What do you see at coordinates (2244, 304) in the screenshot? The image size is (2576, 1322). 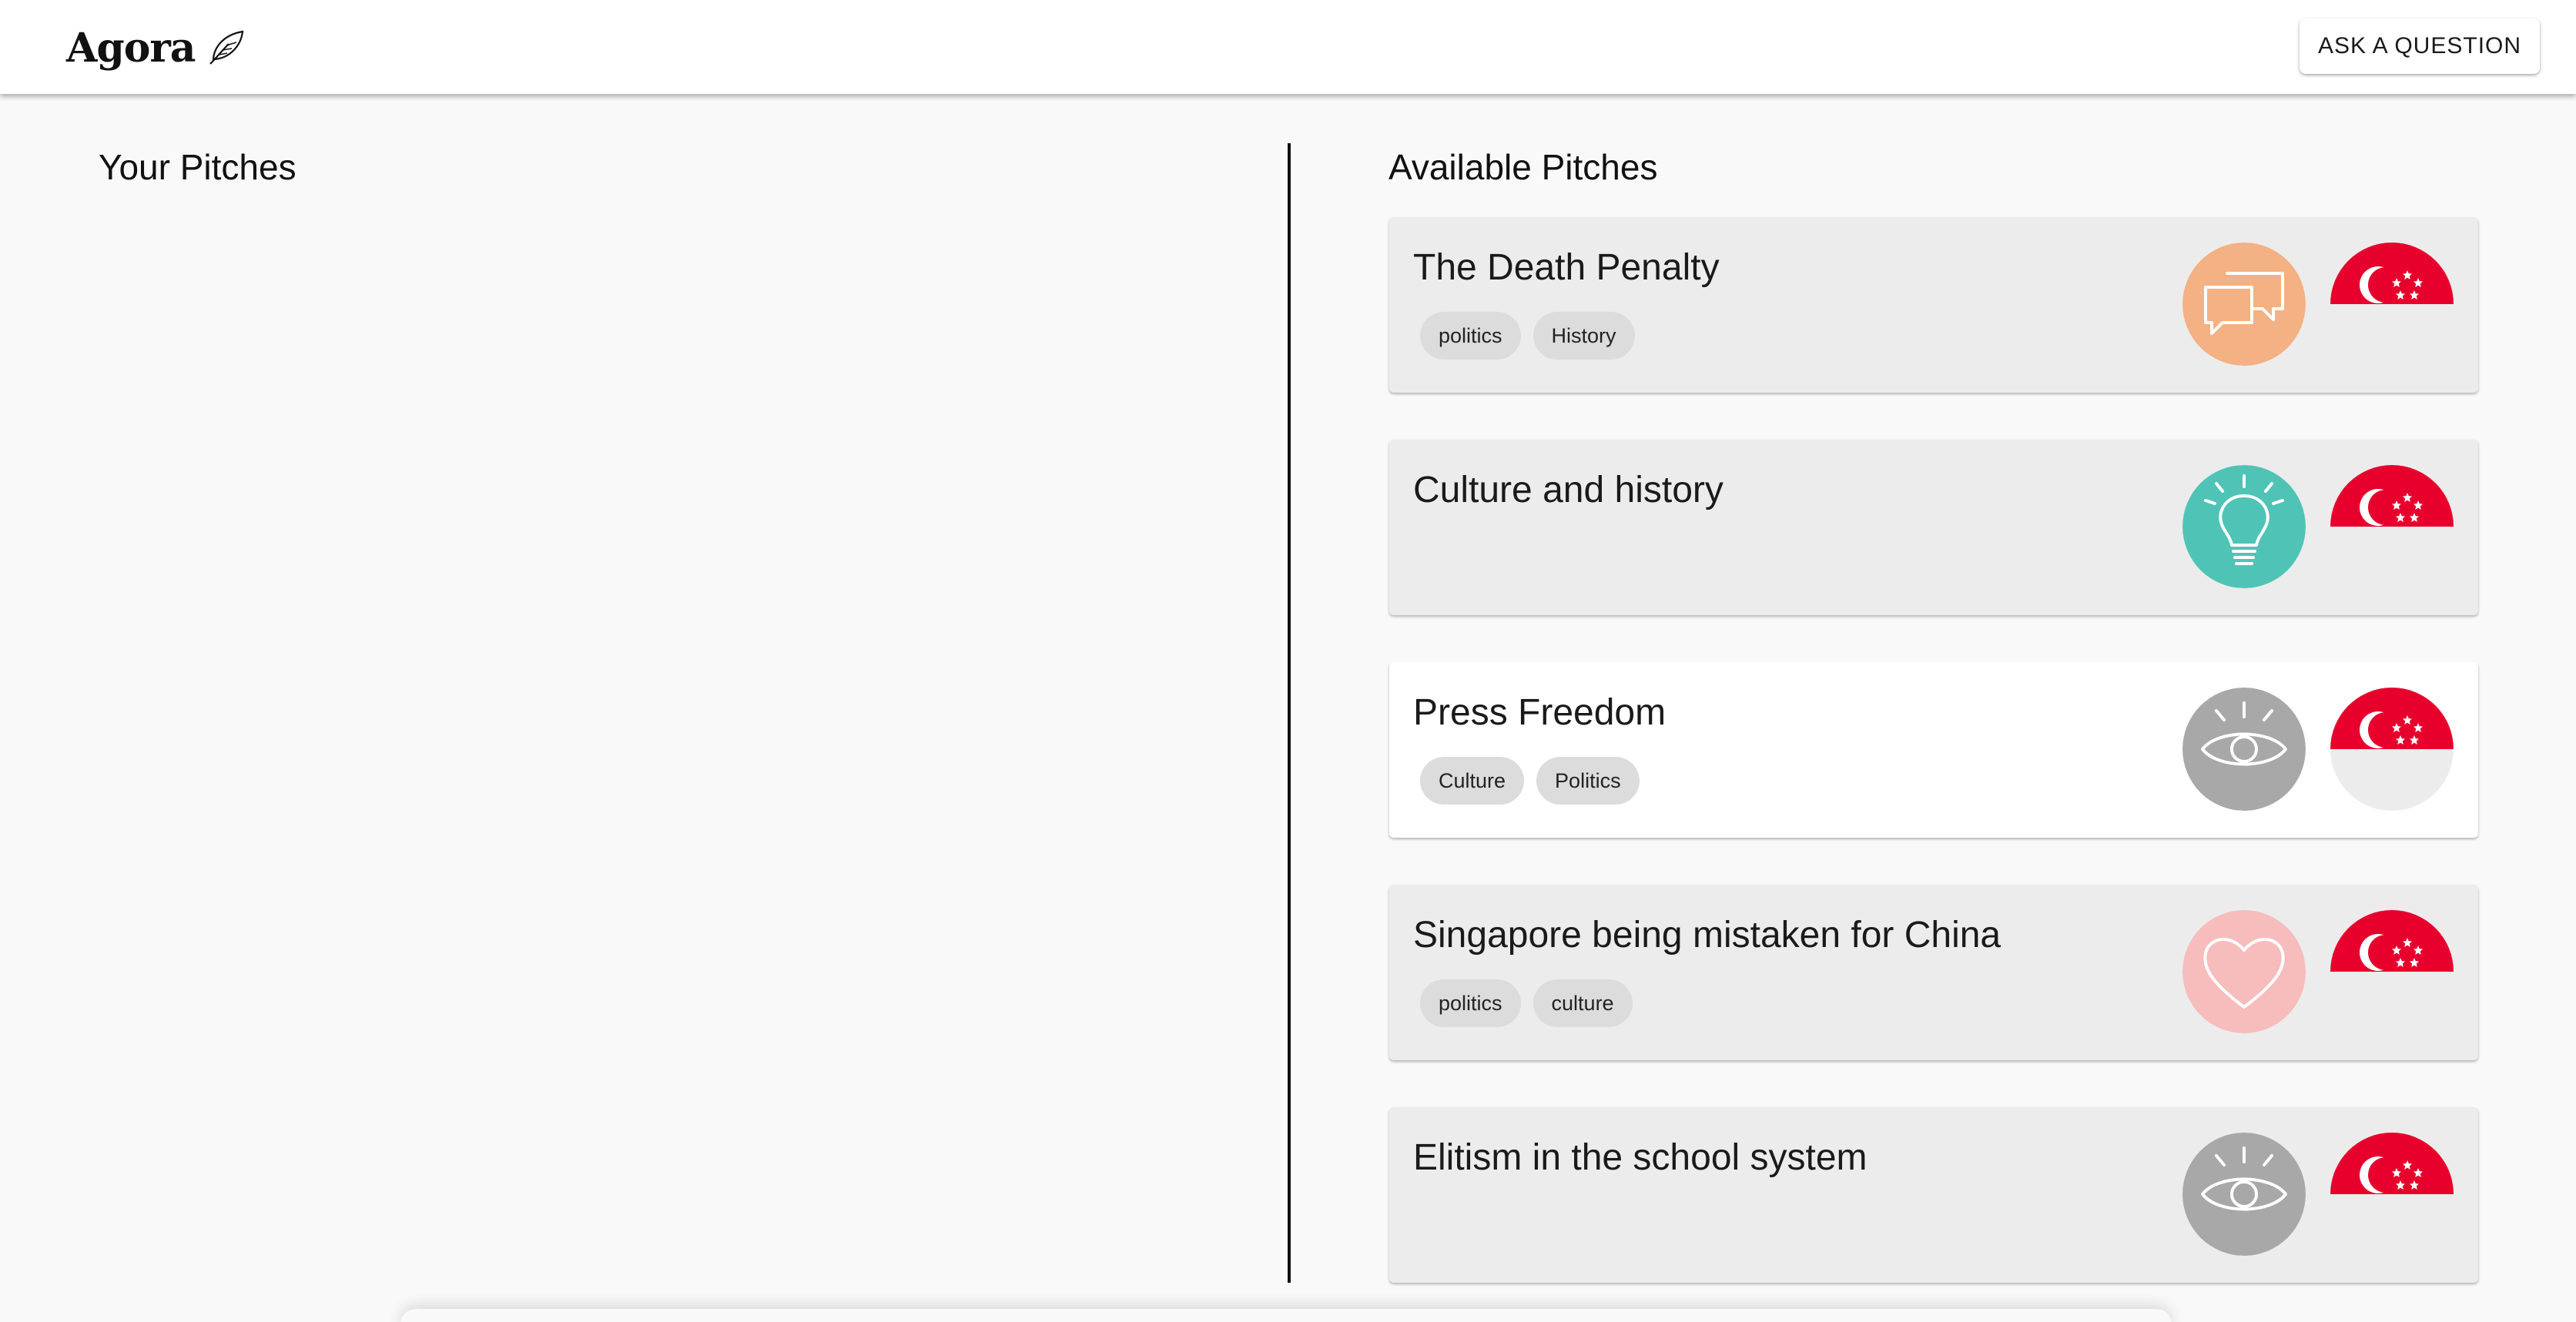 I see `speech-bubbles-icon` at bounding box center [2244, 304].